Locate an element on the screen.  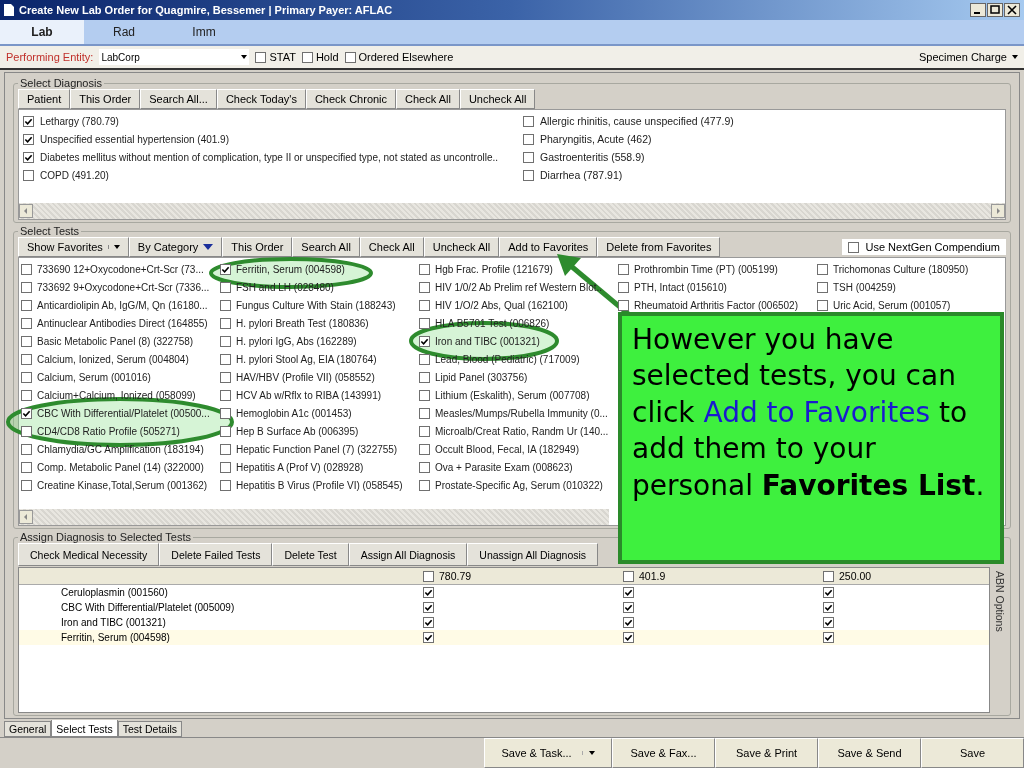
maximize-icon is located at coordinates (995, 10).